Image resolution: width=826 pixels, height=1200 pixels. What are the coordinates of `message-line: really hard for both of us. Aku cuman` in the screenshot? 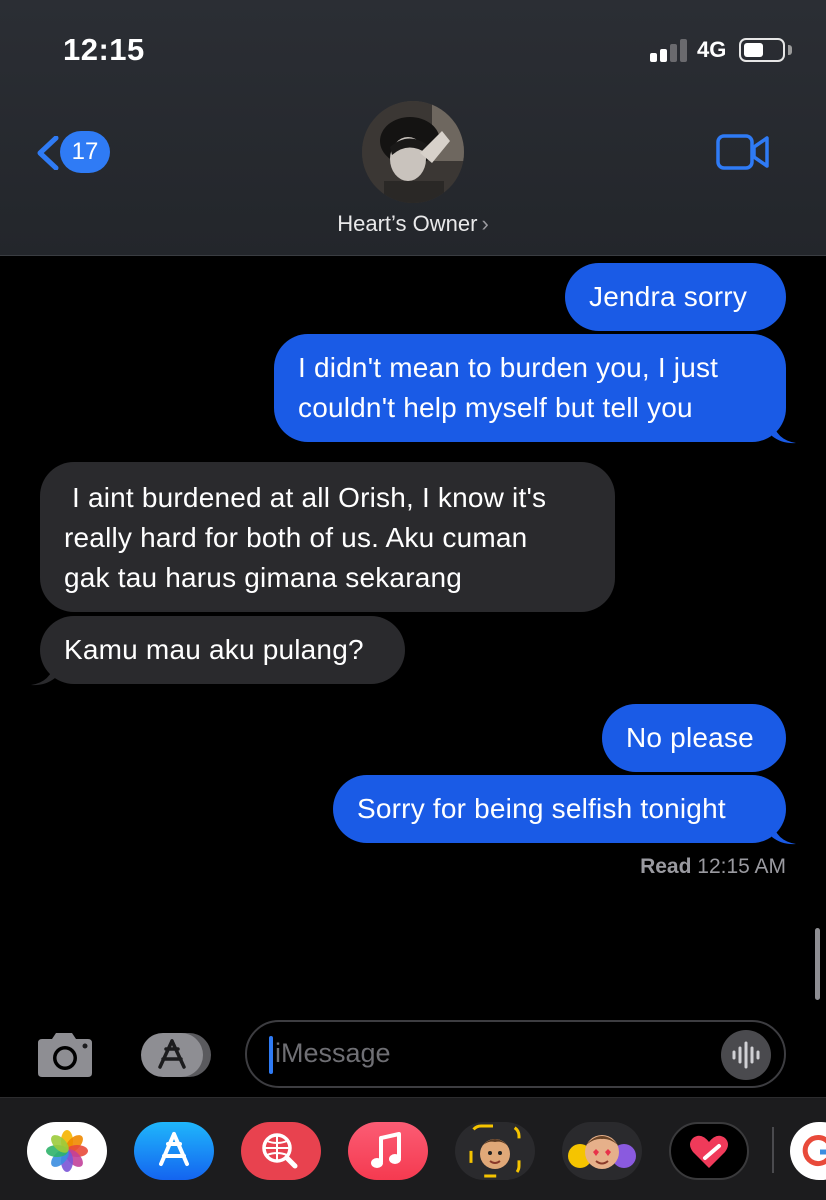 It's located at (296, 537).